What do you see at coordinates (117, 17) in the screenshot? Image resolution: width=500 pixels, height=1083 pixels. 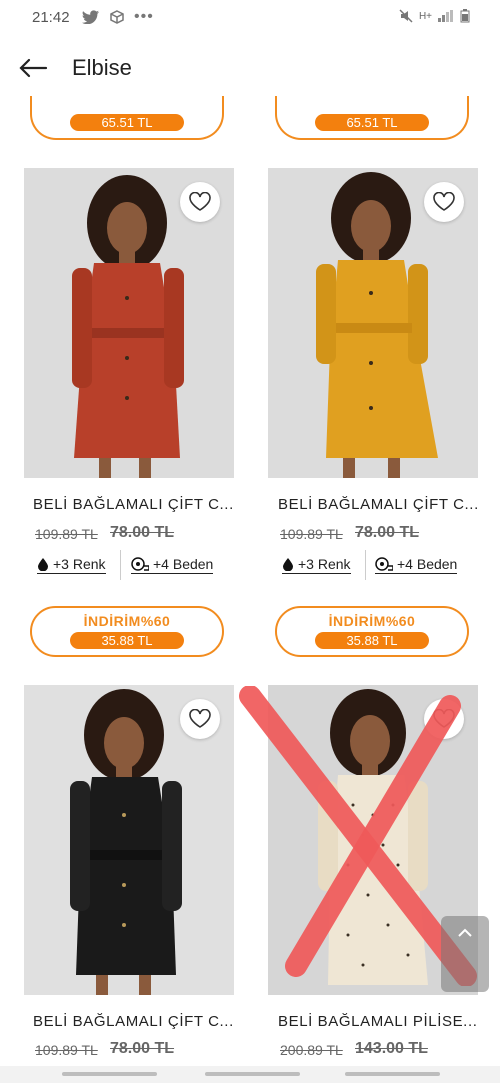 I see `box-icon` at bounding box center [117, 17].